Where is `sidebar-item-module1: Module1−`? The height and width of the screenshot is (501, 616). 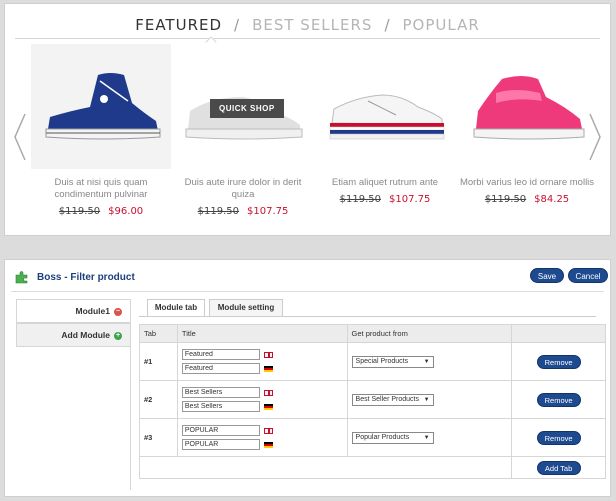 sidebar-item-module1: Module1− is located at coordinates (73, 311).